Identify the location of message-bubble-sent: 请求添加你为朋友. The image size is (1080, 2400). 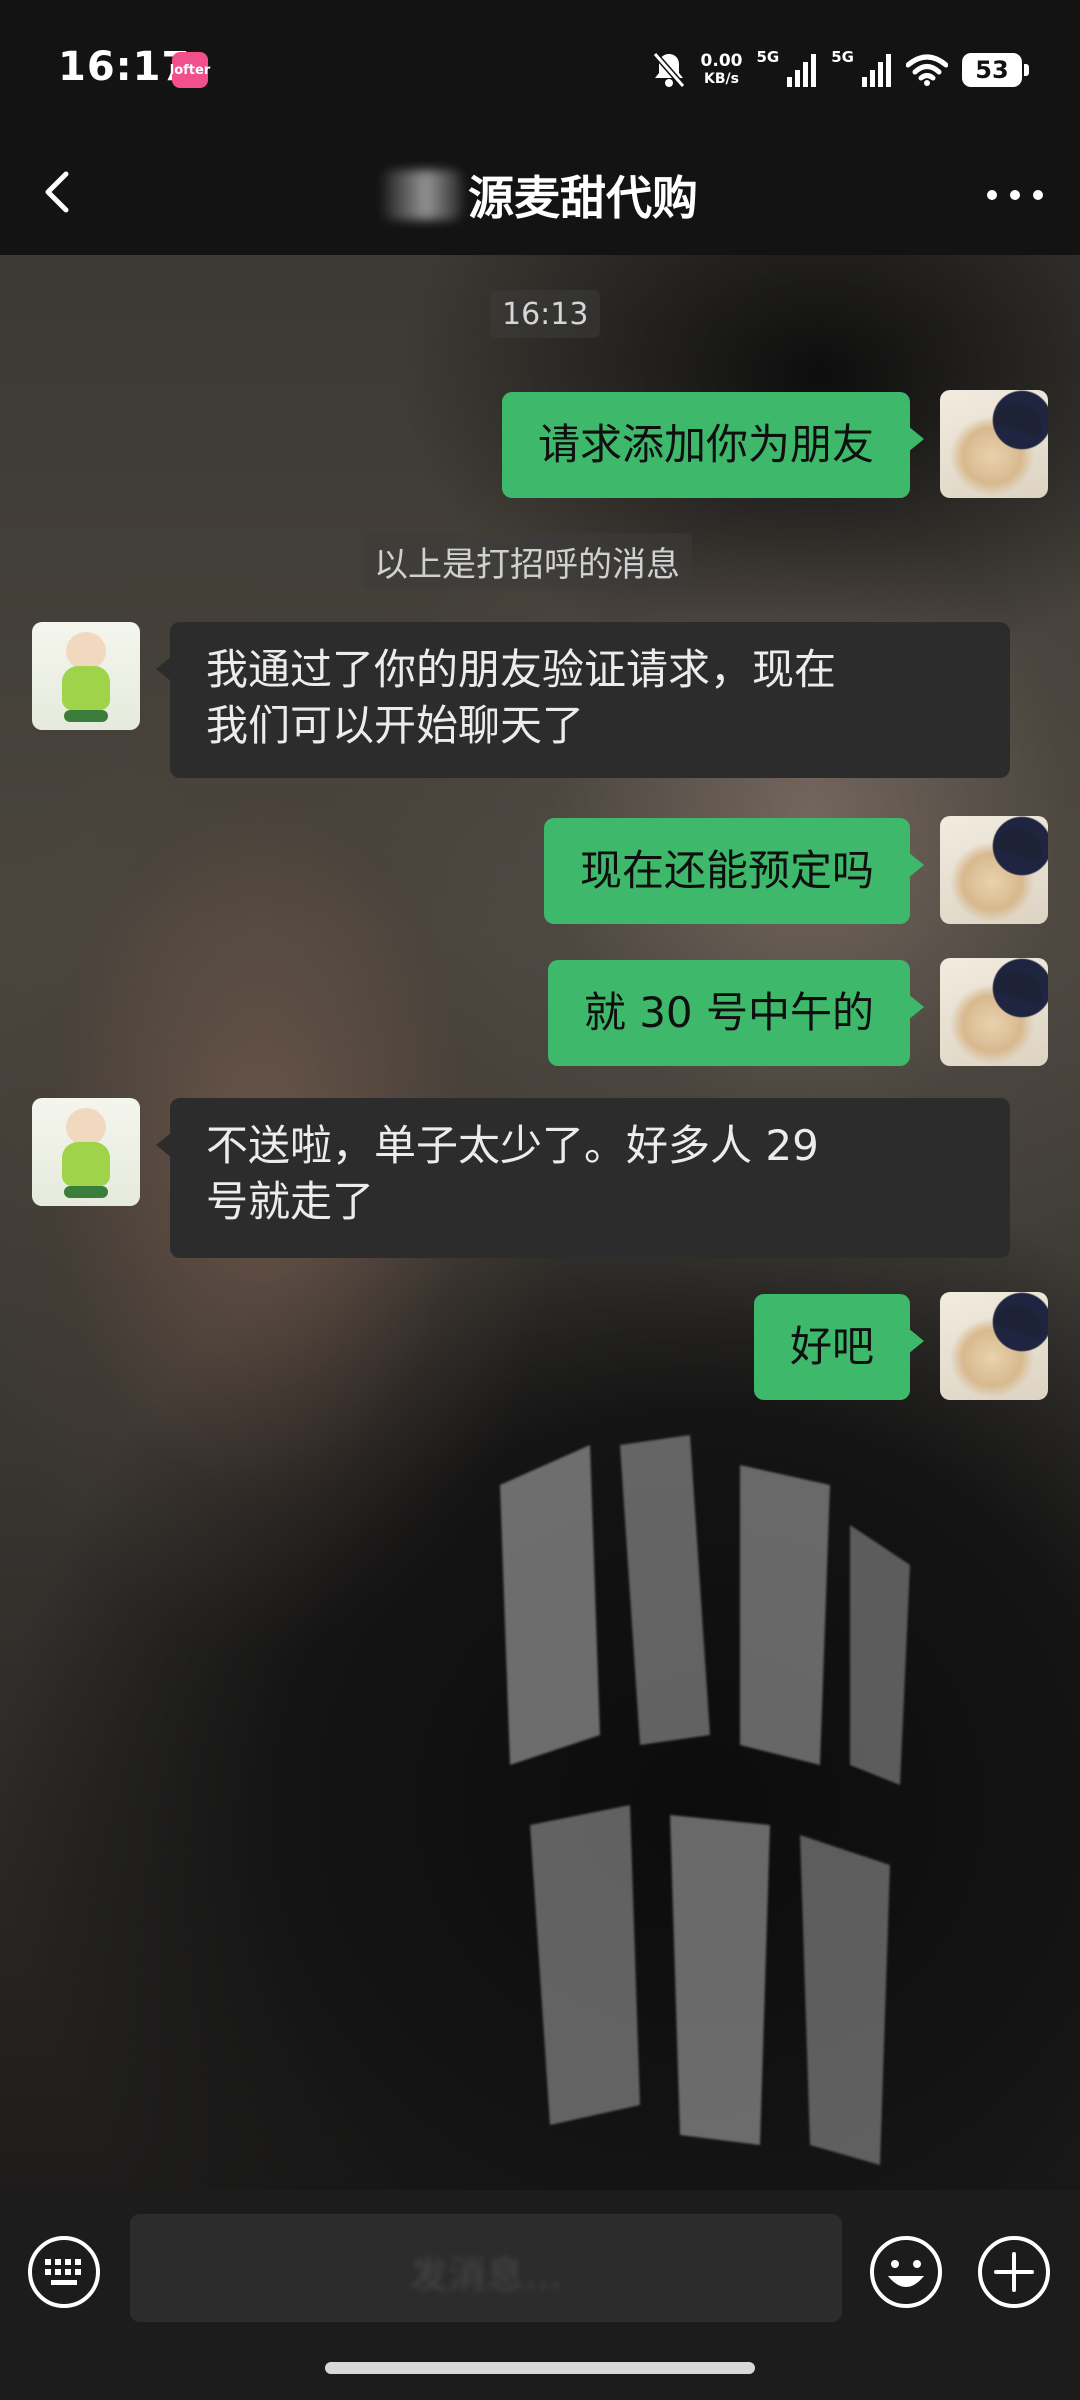
(713, 445).